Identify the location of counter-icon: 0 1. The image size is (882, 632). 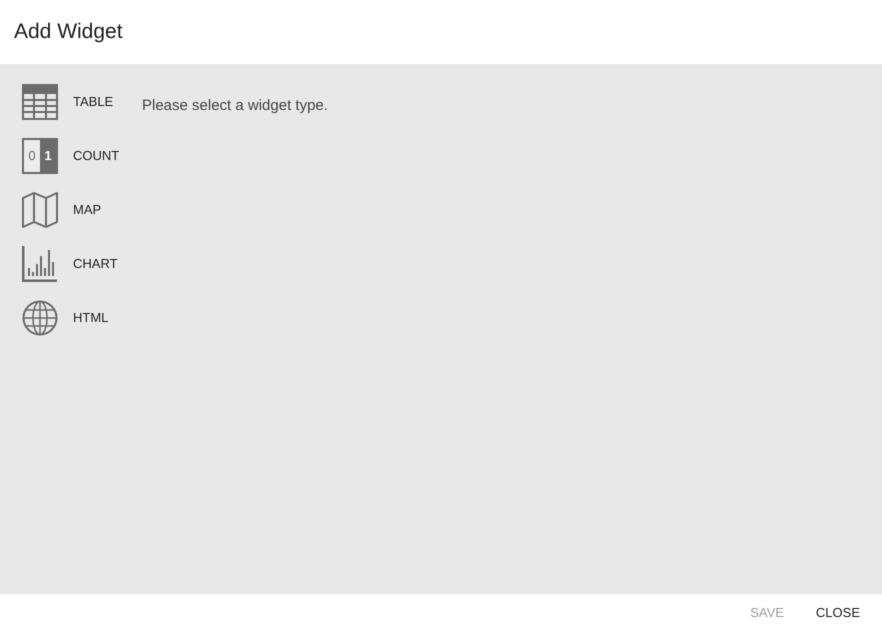
(40, 156).